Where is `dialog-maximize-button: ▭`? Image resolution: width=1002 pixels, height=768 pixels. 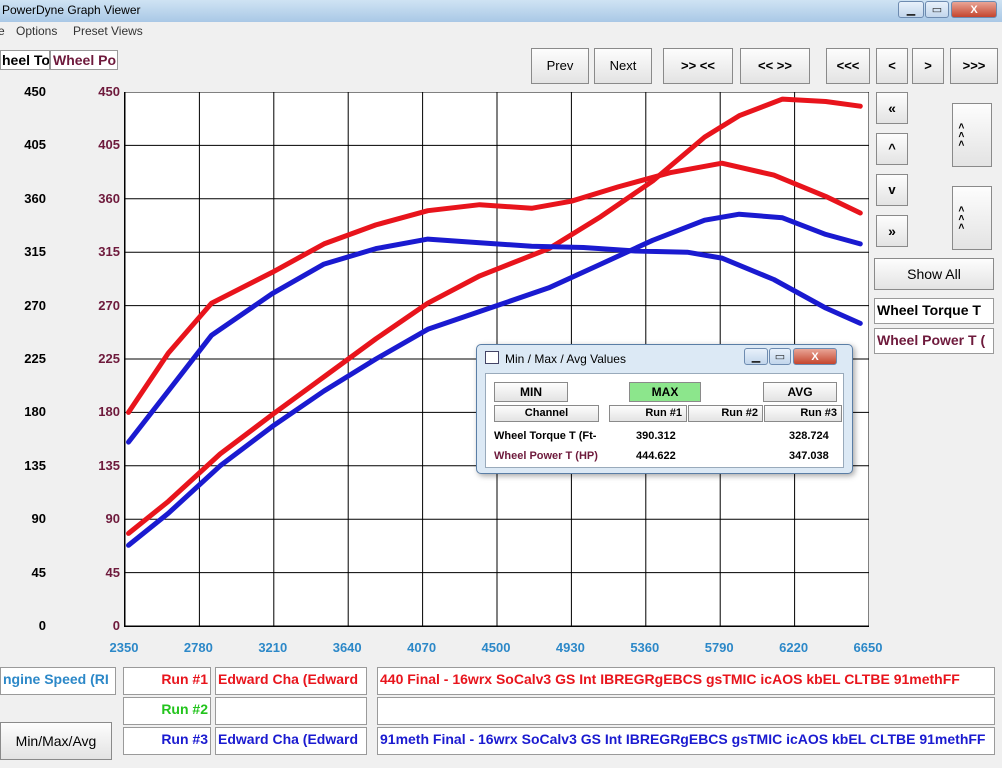 dialog-maximize-button: ▭ is located at coordinates (780, 356).